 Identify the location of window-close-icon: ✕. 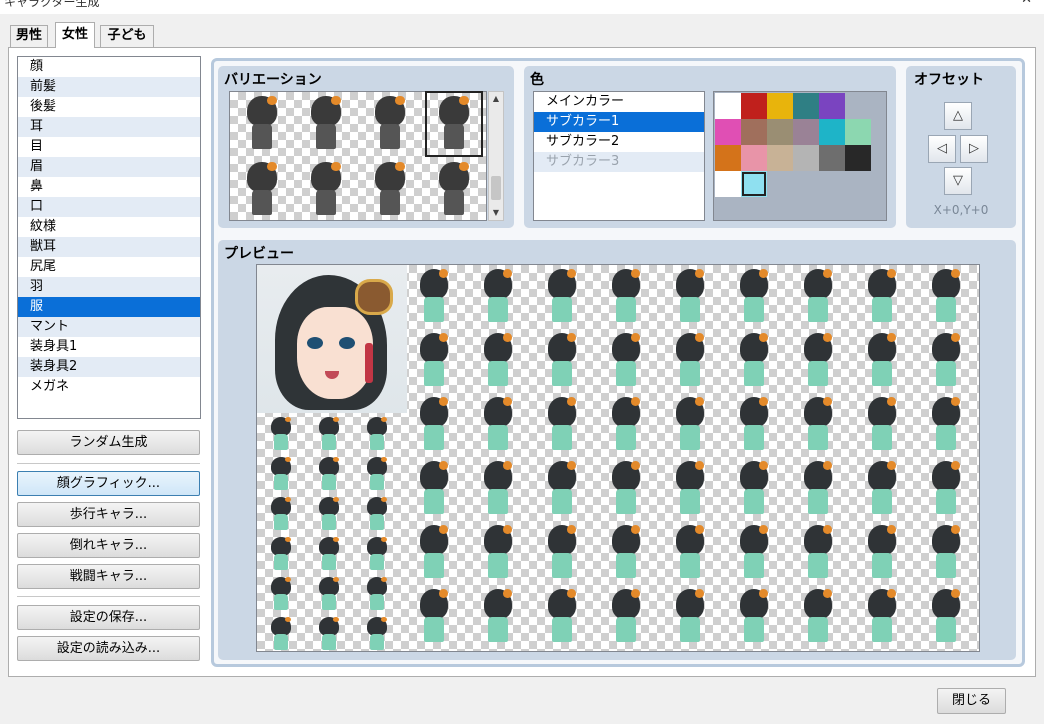
(1026, 3).